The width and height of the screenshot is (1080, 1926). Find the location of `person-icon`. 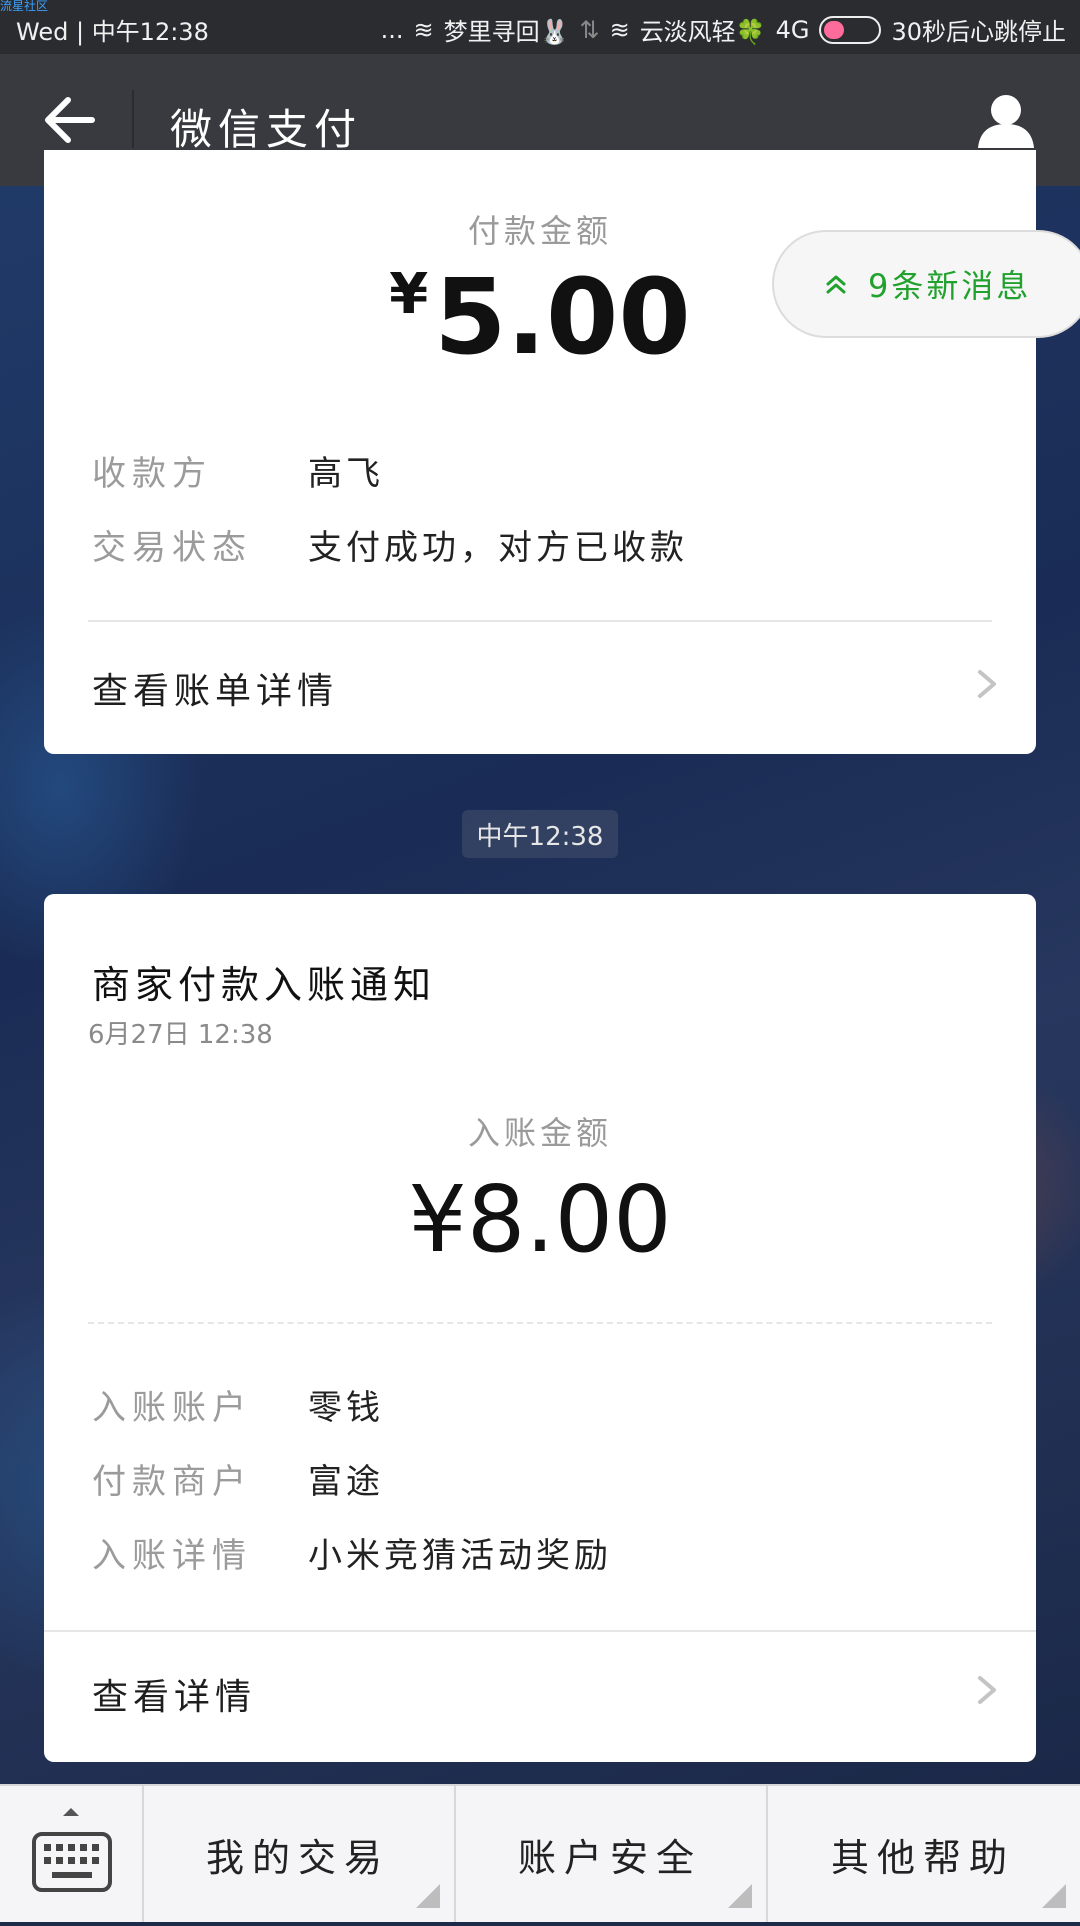

person-icon is located at coordinates (1006, 121).